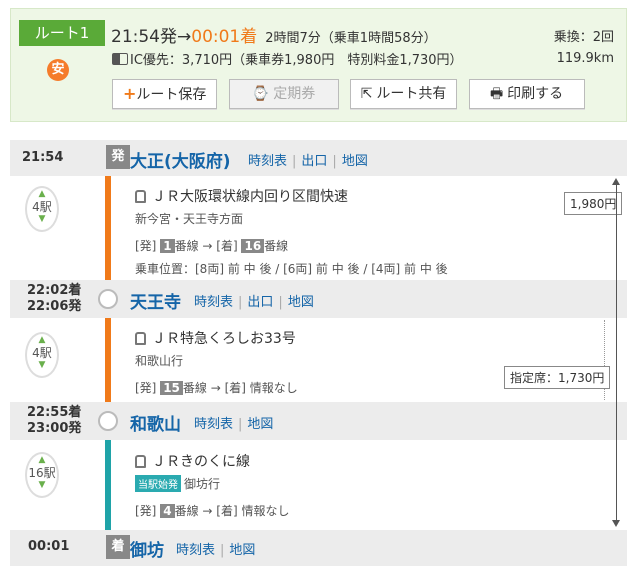 This screenshot has height=575, width=637. Describe the element at coordinates (155, 300) in the screenshot. I see `station-name: 天王寺` at that location.